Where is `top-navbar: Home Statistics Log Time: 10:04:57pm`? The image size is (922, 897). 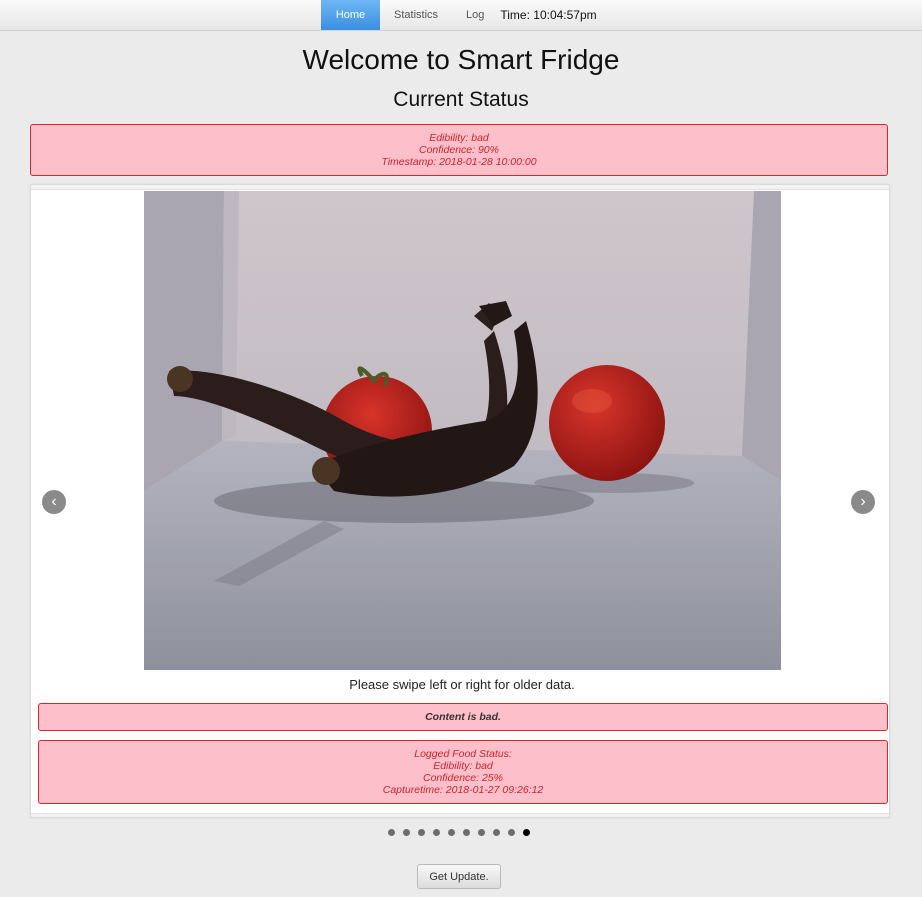
top-navbar: Home Statistics Log Time: 10:04:57pm is located at coordinates (461, 15).